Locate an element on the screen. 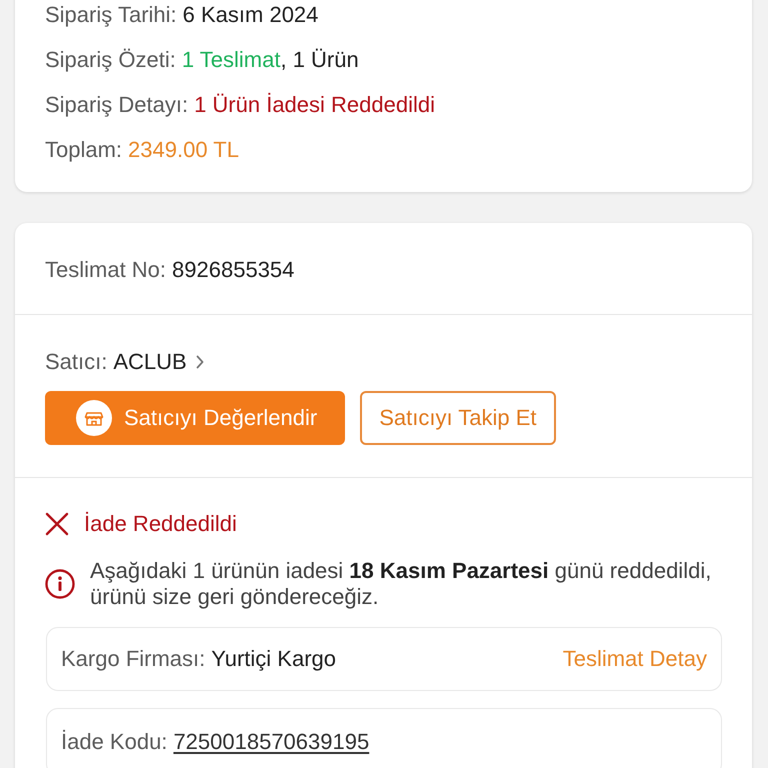 The width and height of the screenshot is (768, 768). field-label: Sipariş Detayı: is located at coordinates (116, 104).